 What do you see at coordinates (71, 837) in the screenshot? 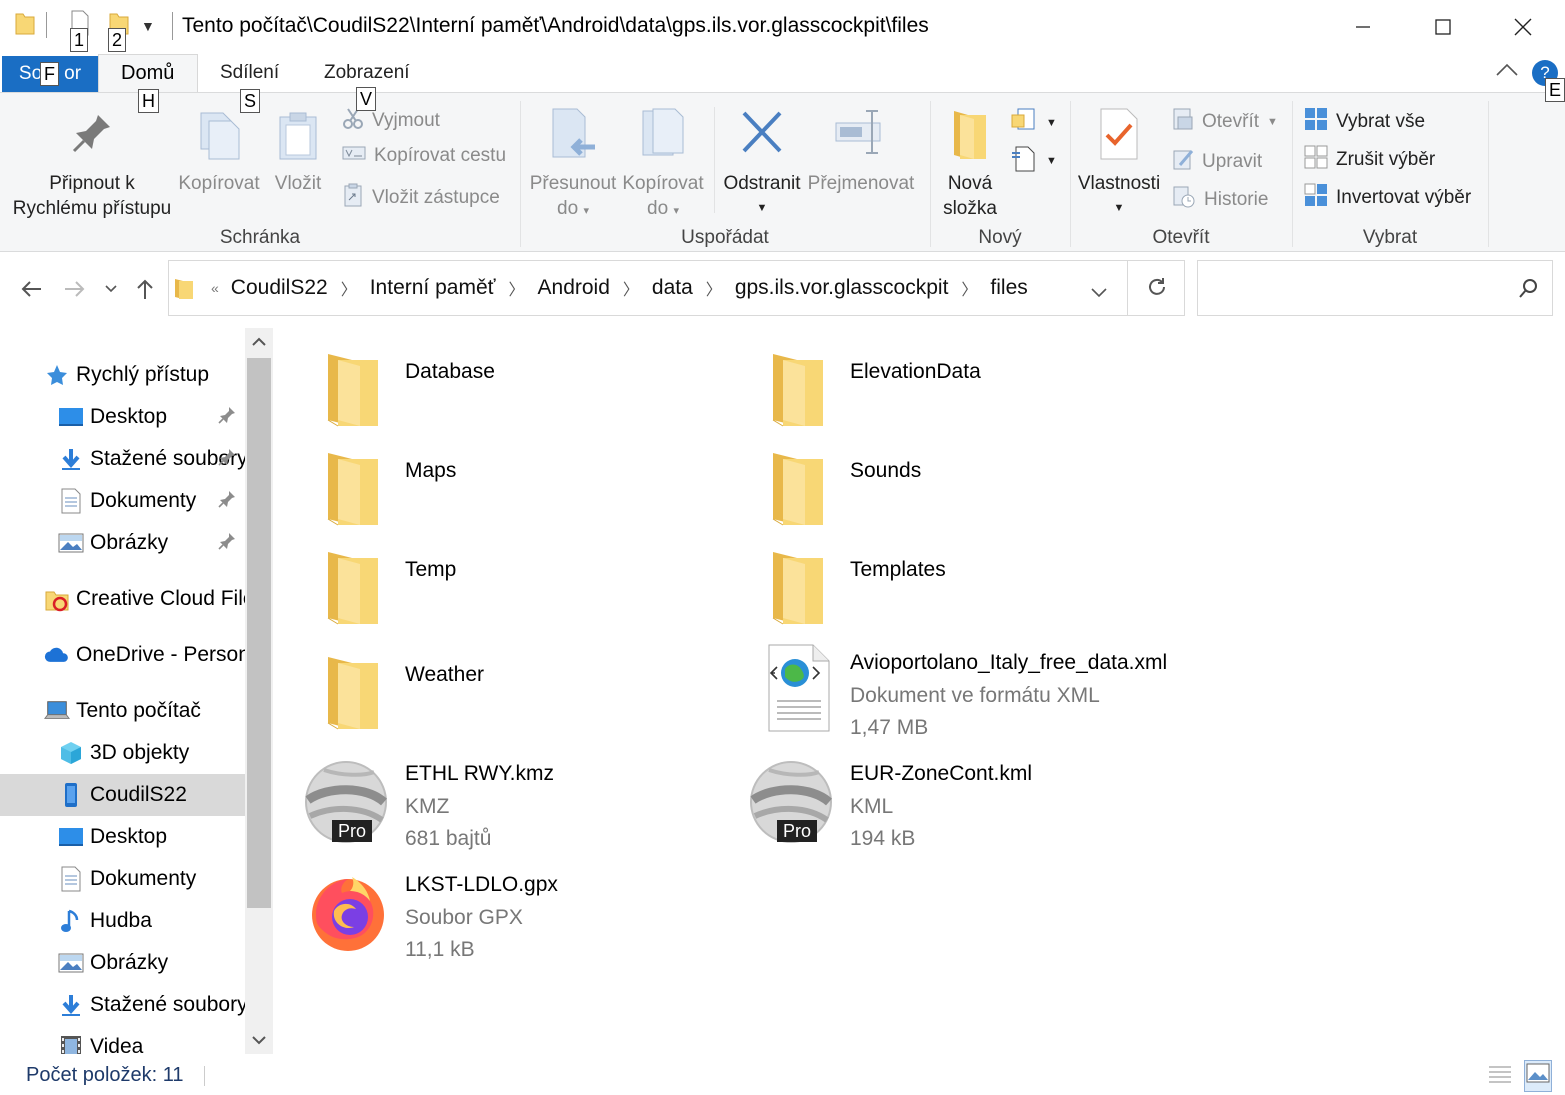
I see `desktop-icon` at bounding box center [71, 837].